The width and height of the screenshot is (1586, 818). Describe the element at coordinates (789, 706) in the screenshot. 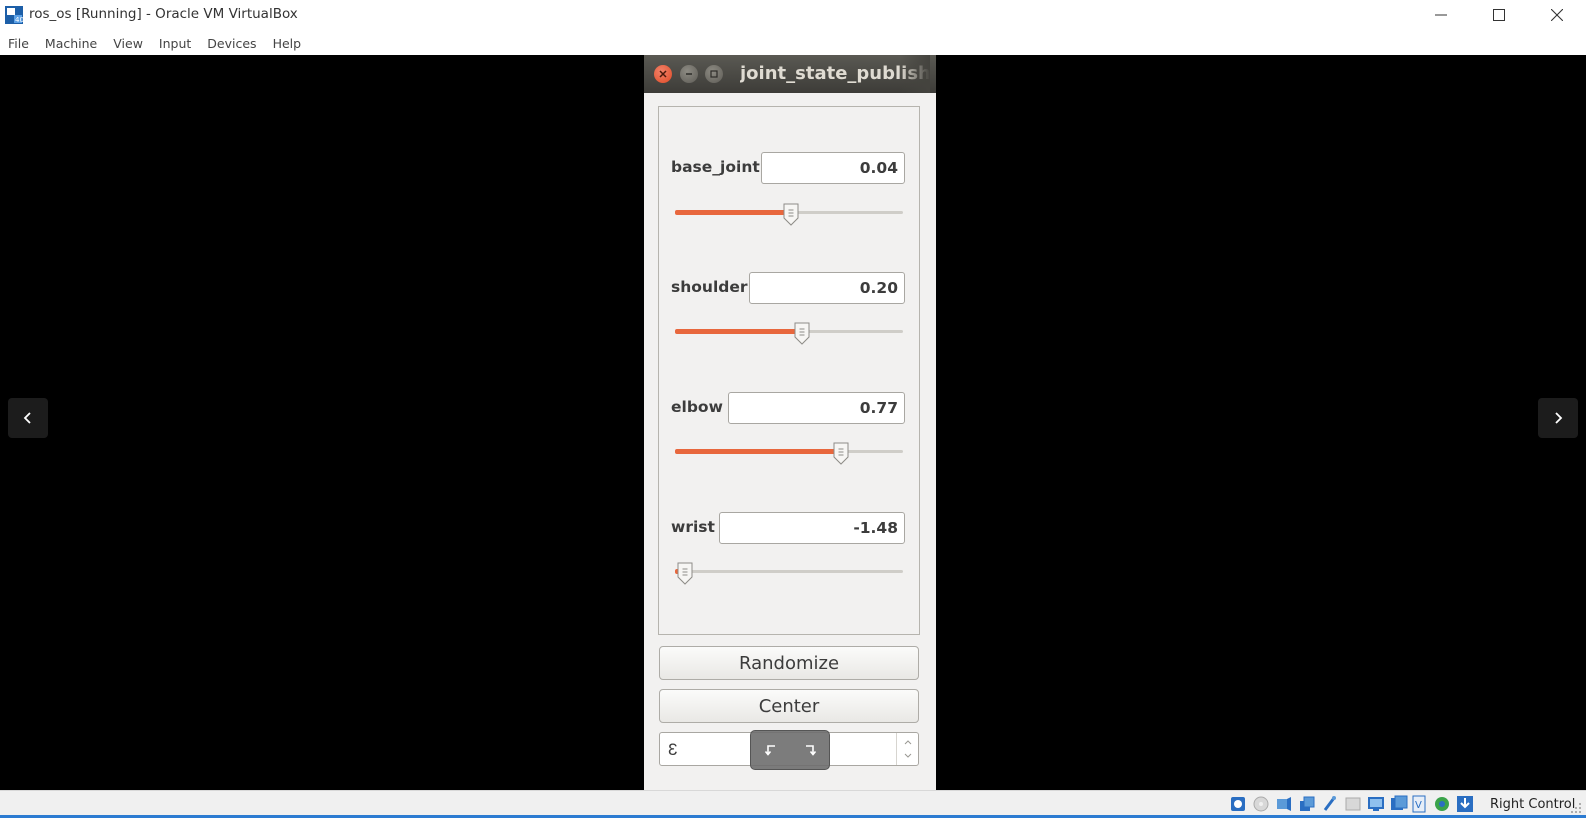

I see `center-button: Center` at that location.